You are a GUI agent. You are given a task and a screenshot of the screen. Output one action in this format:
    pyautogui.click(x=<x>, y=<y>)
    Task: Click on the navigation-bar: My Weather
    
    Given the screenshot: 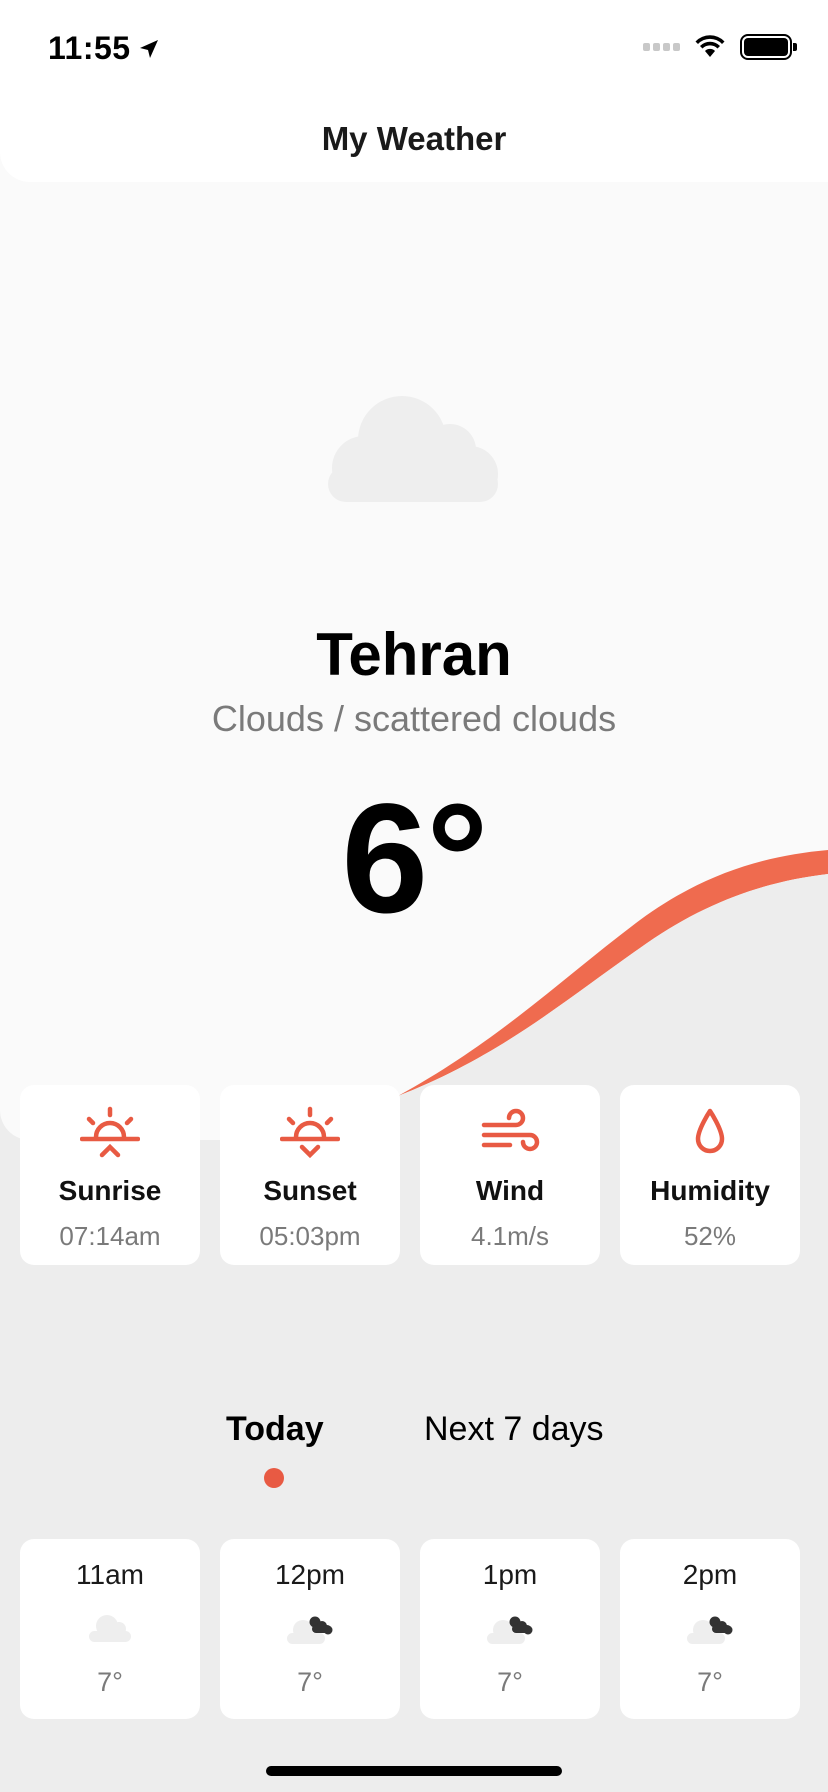 What is the action you would take?
    pyautogui.click(x=414, y=139)
    